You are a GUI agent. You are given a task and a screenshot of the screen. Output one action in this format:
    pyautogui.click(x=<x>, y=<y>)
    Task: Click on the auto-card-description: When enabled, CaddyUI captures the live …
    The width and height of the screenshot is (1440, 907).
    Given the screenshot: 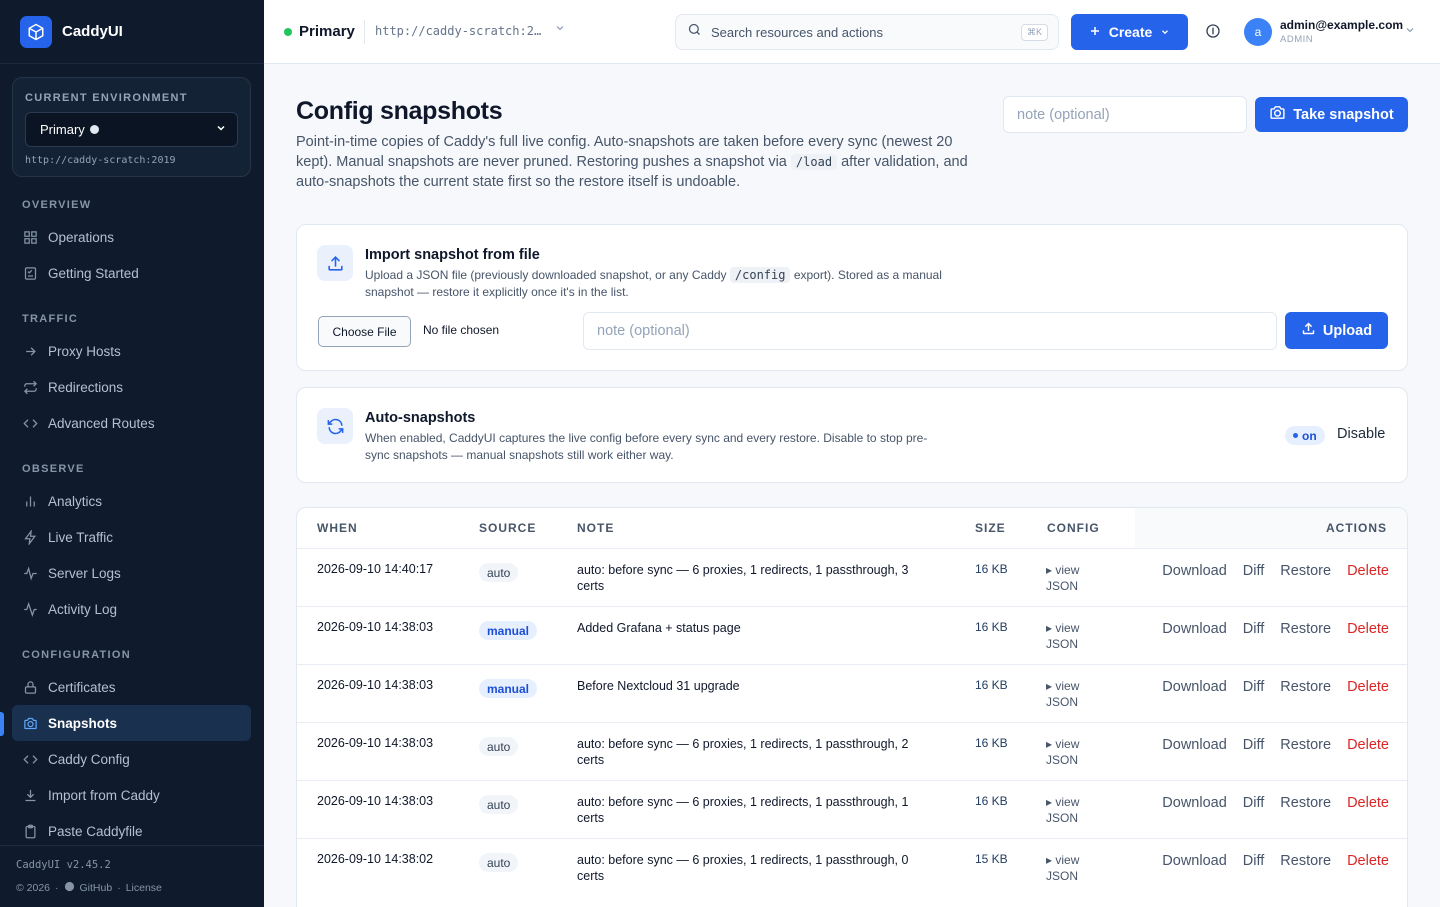 What is the action you would take?
    pyautogui.click(x=646, y=446)
    